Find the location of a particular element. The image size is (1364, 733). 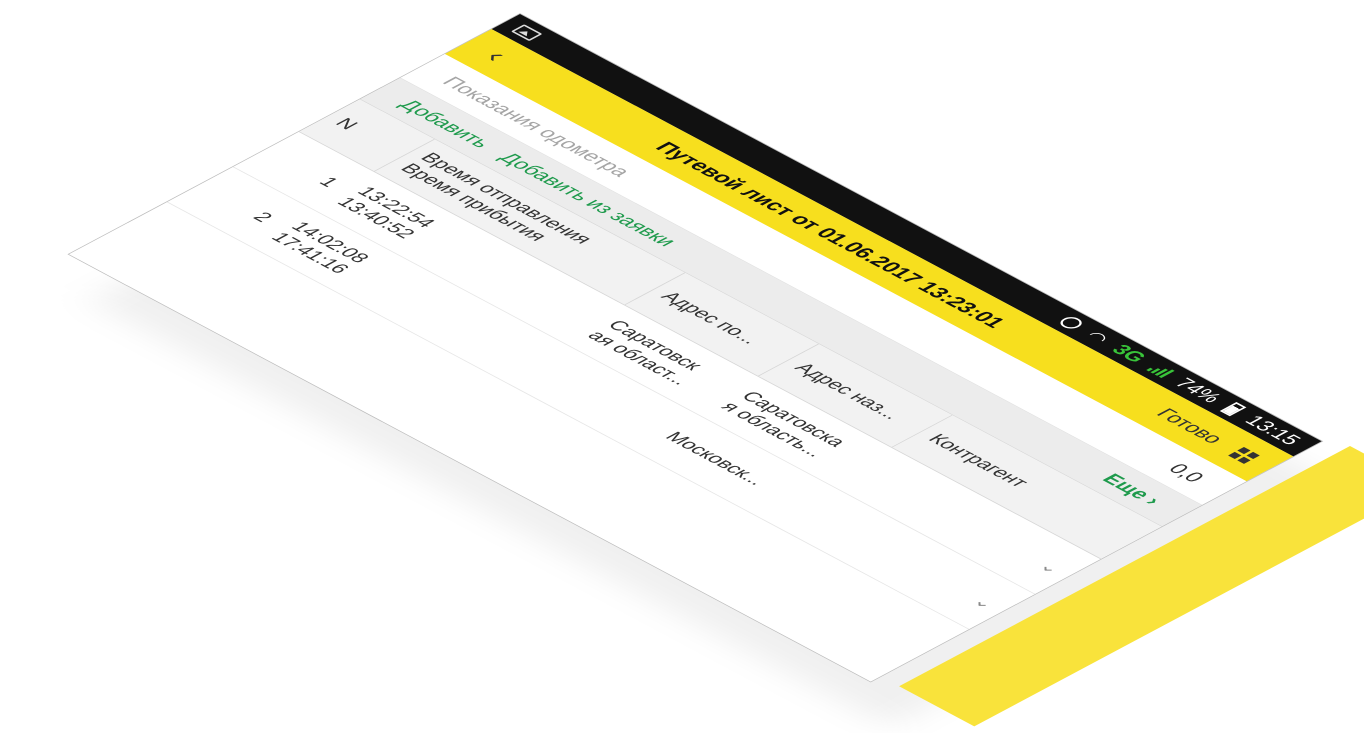

gallery-notification-icon is located at coordinates (526, 33).